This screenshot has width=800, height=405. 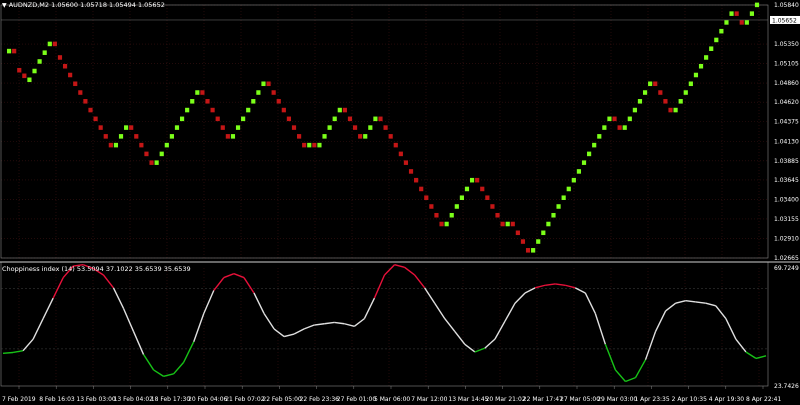 What do you see at coordinates (786, 83) in the screenshot?
I see `price-tick-label: 1.04860` at bounding box center [786, 83].